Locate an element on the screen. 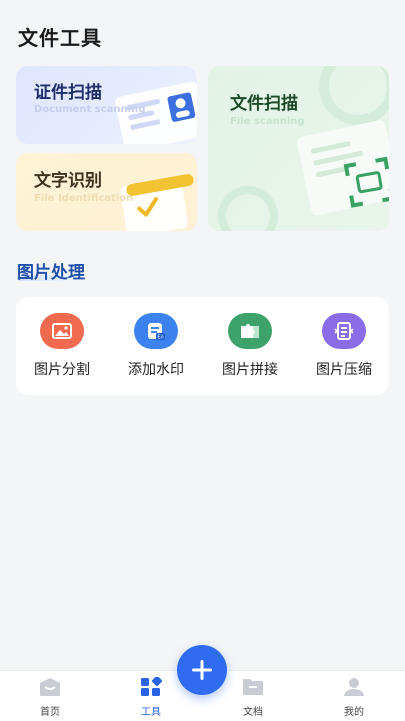 The width and height of the screenshot is (405, 721). tool-image-stitch: 图片拼接 is located at coordinates (250, 346).